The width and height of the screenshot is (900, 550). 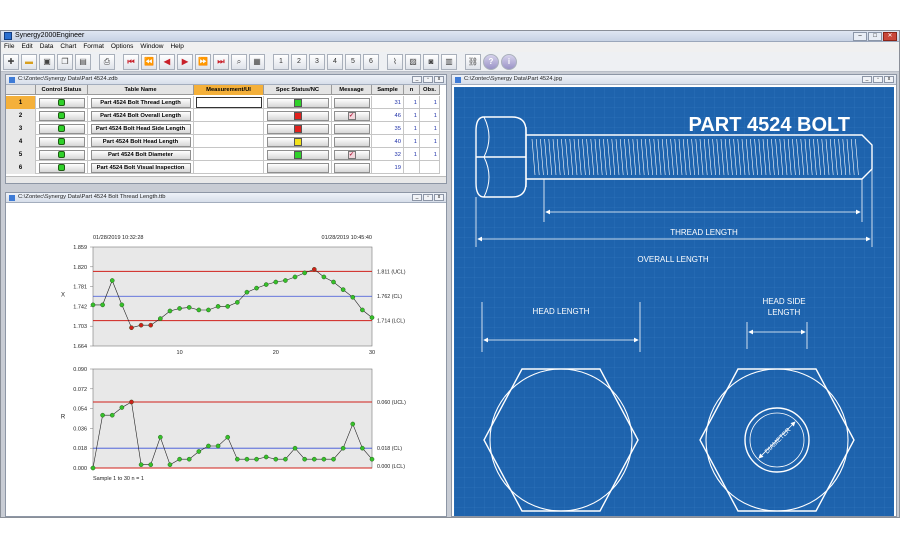 I want to click on obs-cell, so click(x=430, y=167).